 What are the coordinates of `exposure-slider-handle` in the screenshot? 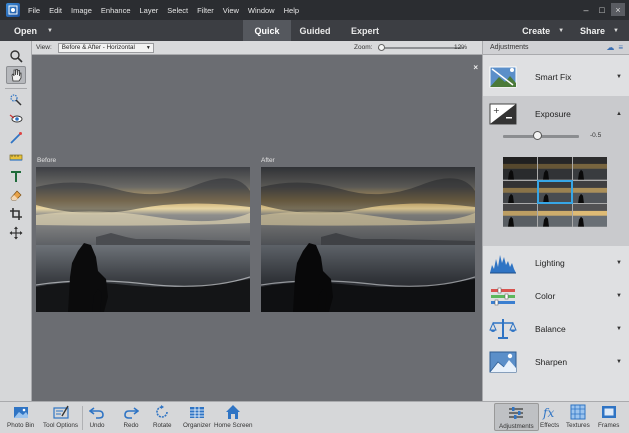 It's located at (538, 135).